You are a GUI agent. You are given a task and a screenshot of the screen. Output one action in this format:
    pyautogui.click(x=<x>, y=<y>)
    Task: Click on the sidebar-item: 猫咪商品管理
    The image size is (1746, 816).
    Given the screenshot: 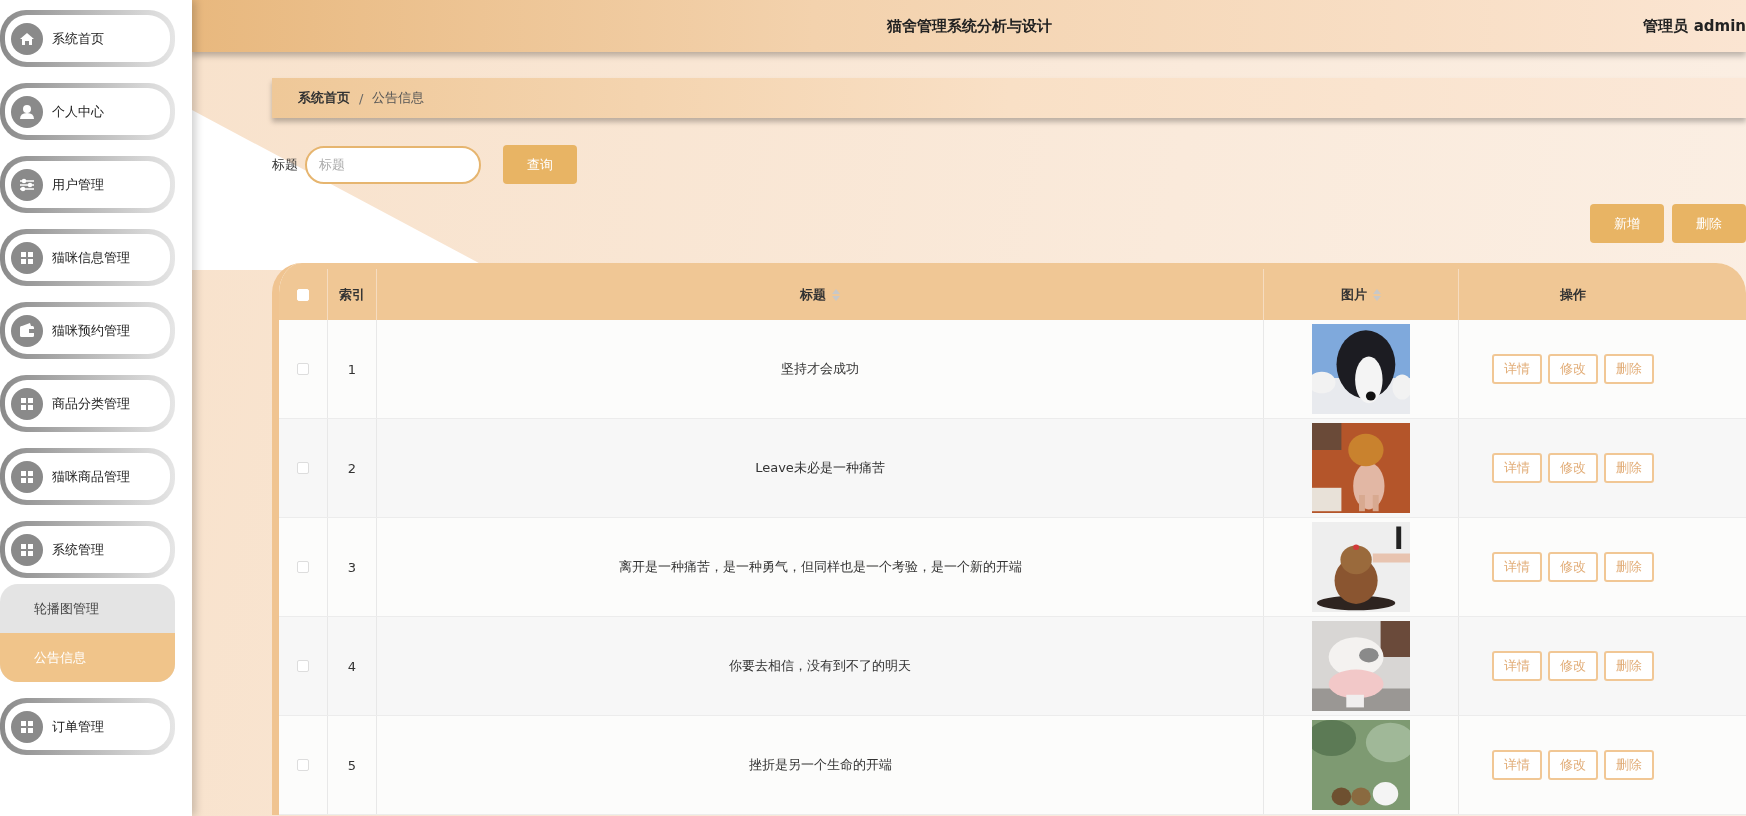 What is the action you would take?
    pyautogui.click(x=87, y=476)
    